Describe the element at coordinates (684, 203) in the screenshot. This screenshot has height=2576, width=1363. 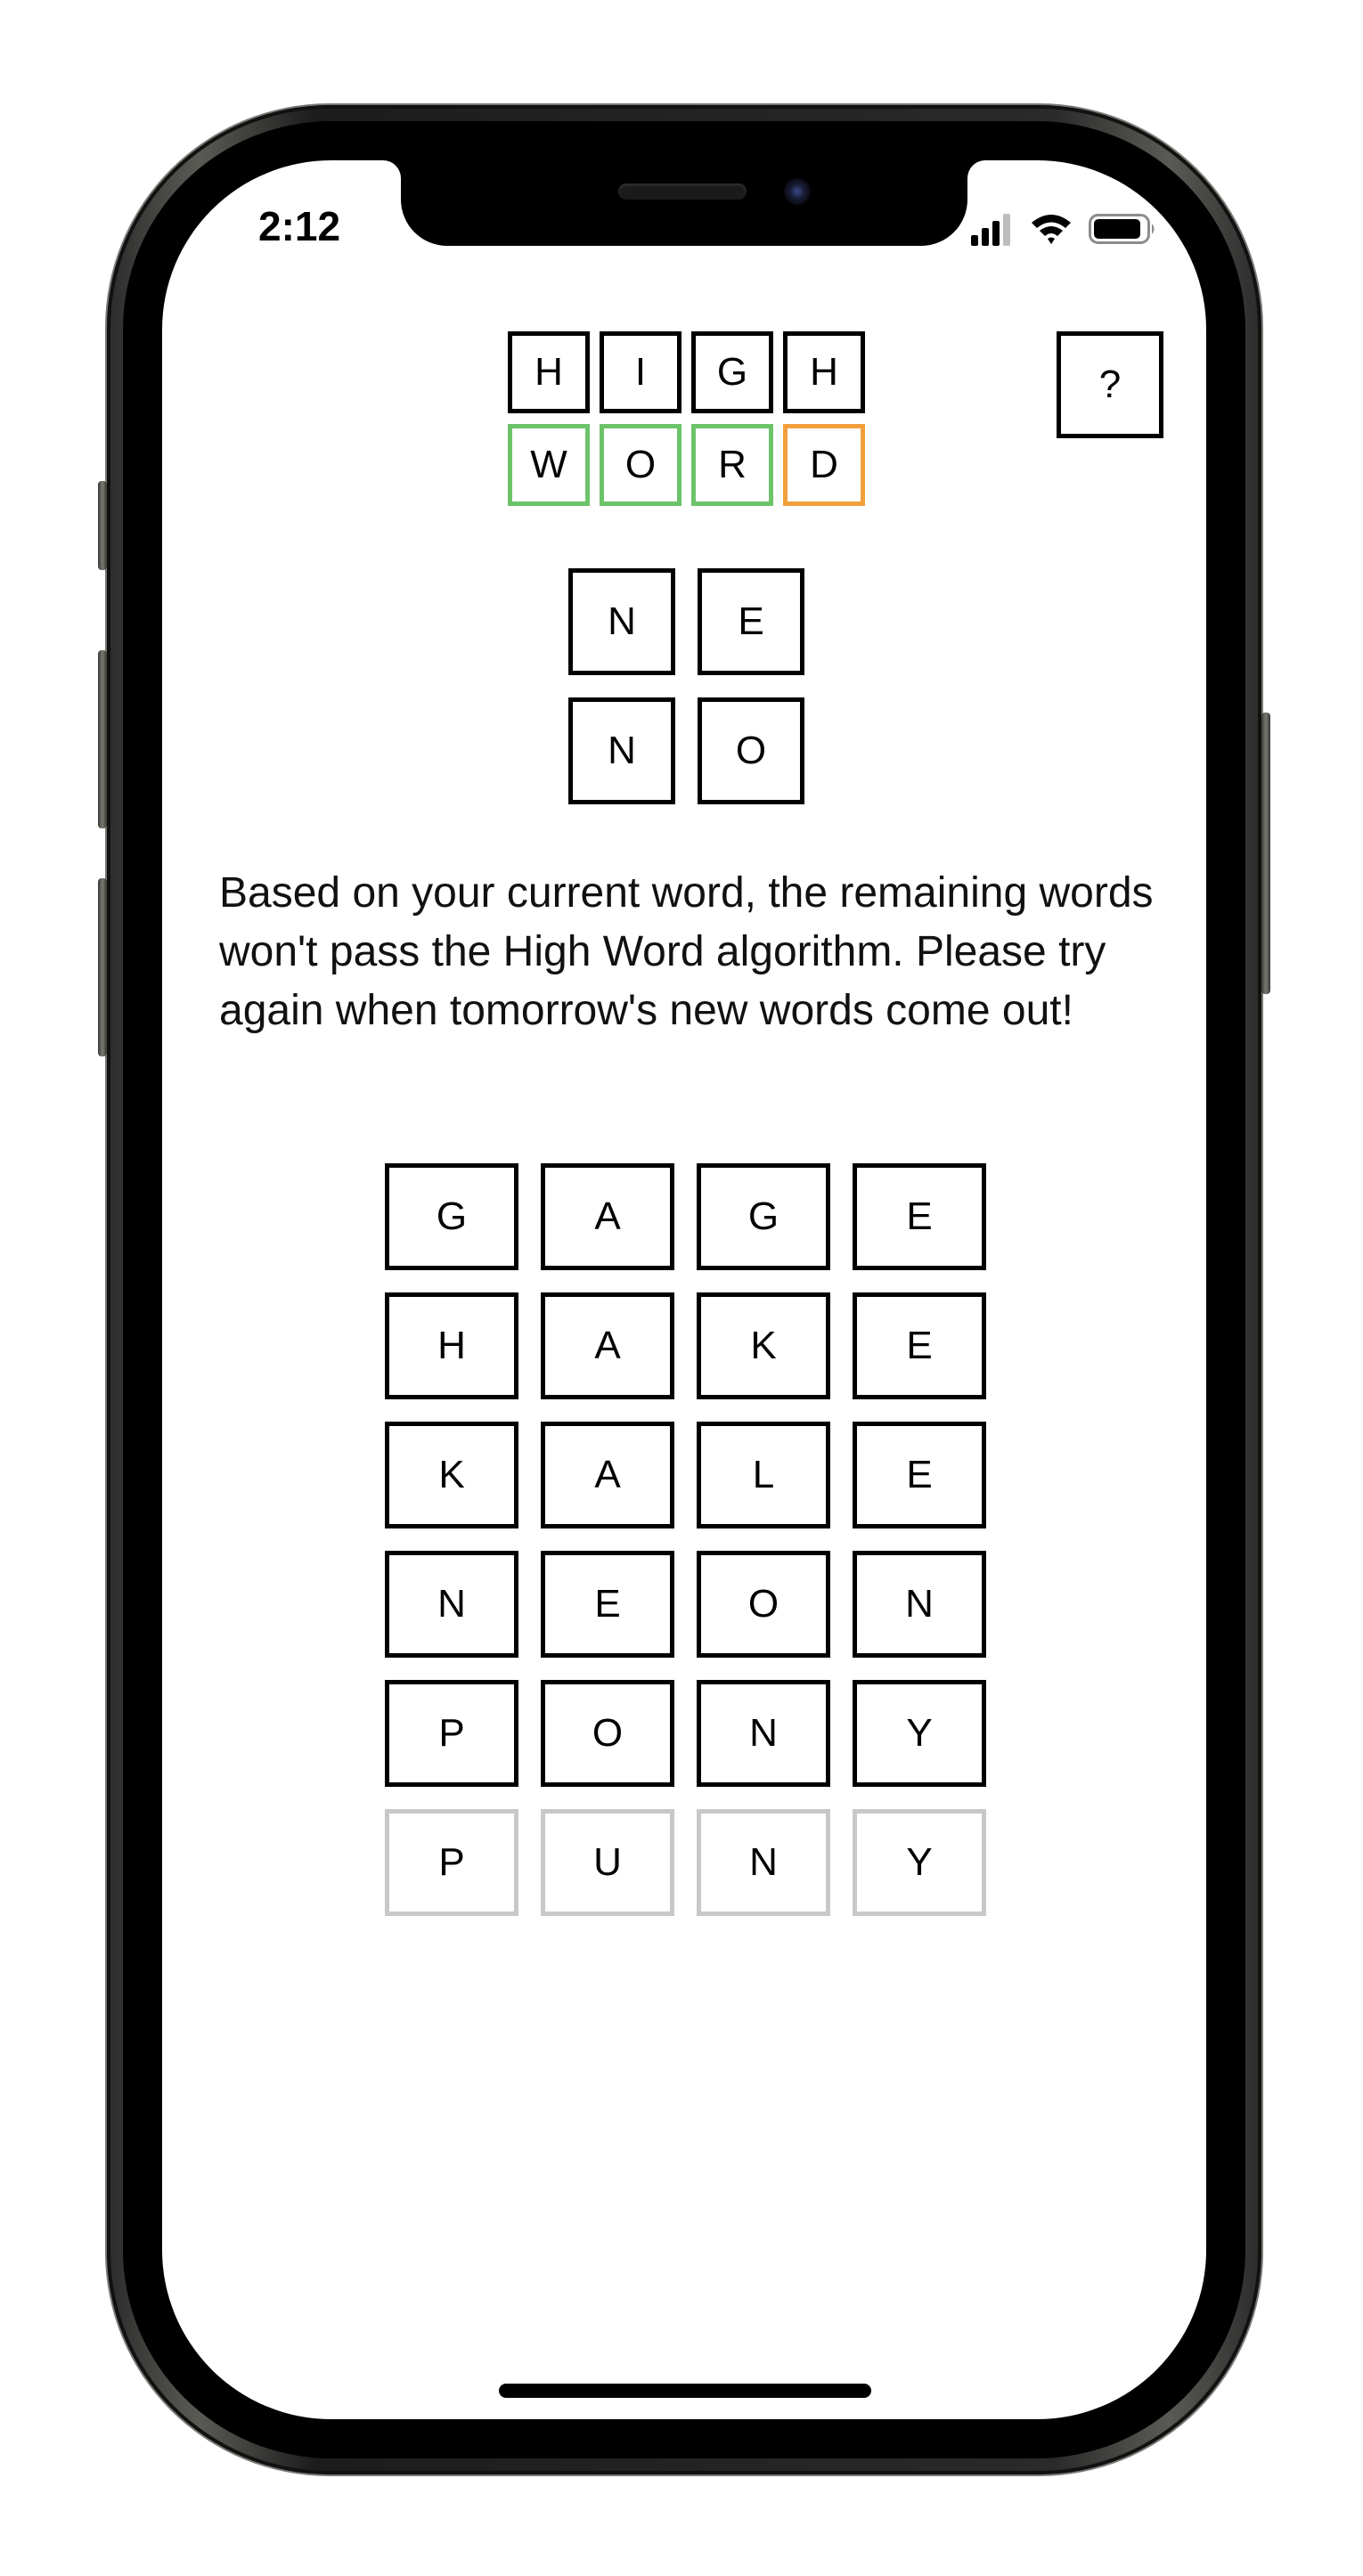
I see `notch` at that location.